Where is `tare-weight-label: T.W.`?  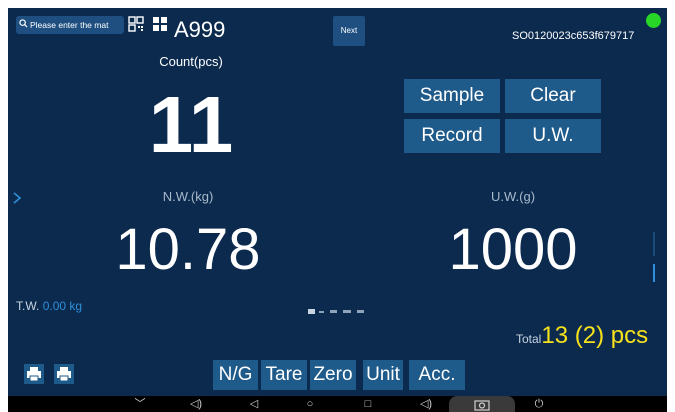 tare-weight-label: T.W. is located at coordinates (28, 306).